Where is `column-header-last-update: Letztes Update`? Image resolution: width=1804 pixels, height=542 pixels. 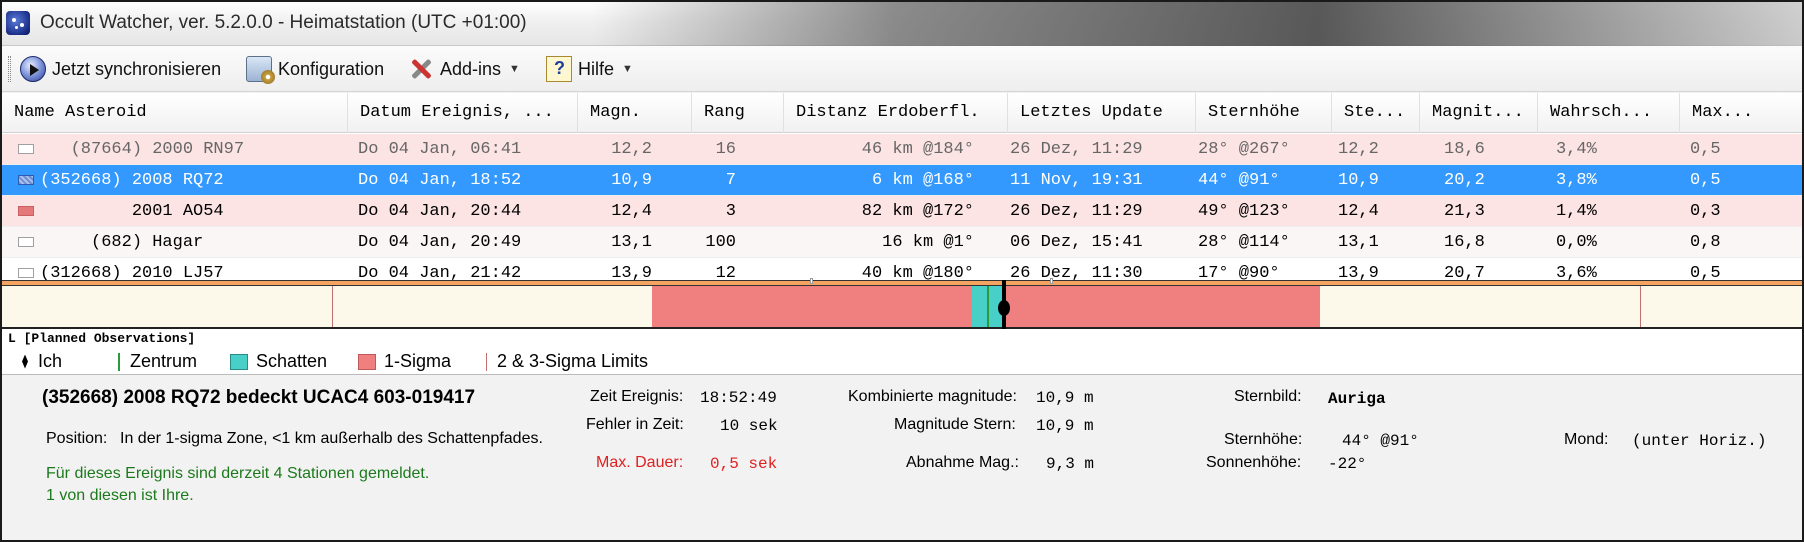 column-header-last-update: Letztes Update is located at coordinates (1102, 113).